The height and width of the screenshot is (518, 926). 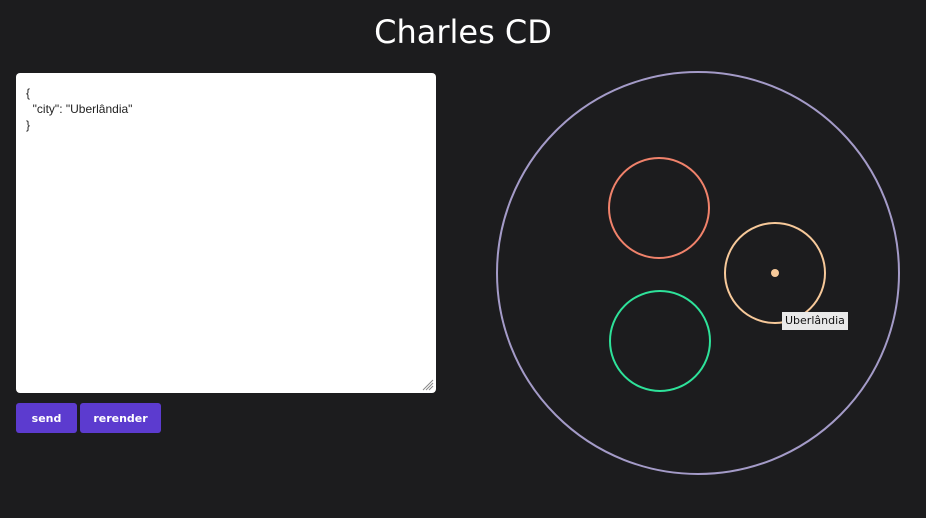 What do you see at coordinates (120, 418) in the screenshot?
I see `rerender-button: rerender` at bounding box center [120, 418].